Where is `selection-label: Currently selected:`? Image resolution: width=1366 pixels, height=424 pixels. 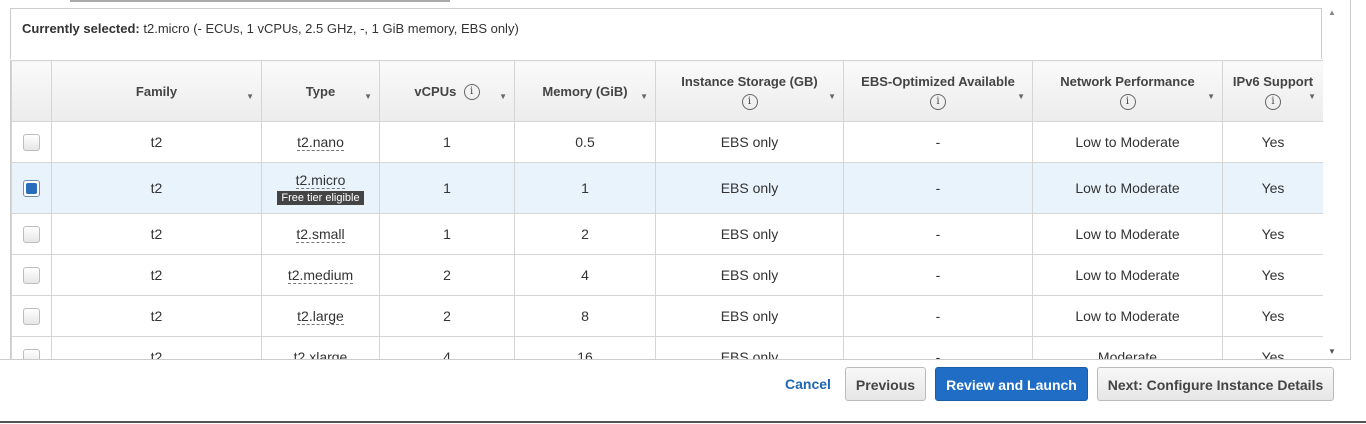
selection-label: Currently selected: is located at coordinates (81, 28).